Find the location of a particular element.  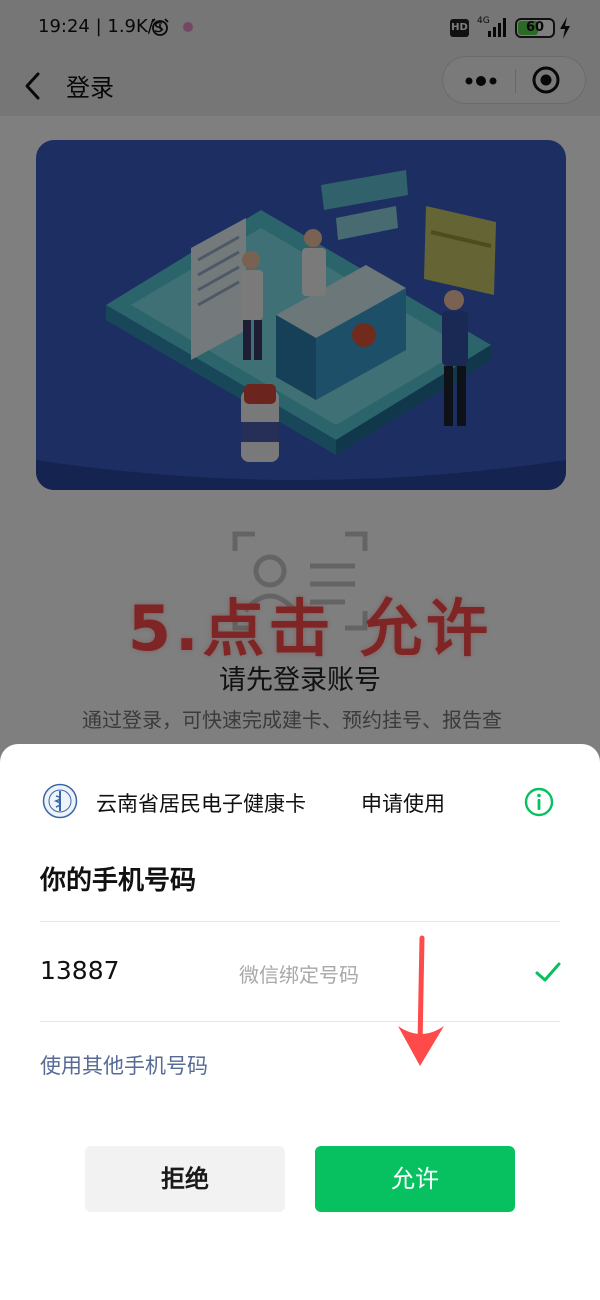

allow-button: 允许 is located at coordinates (415, 1179).